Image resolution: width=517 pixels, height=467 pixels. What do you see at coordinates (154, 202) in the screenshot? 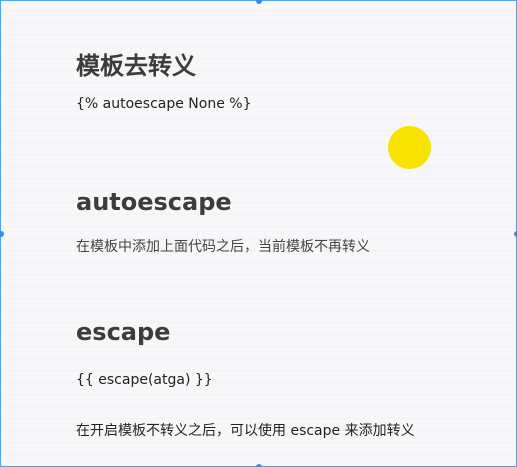
I see `title-autoescape: autoescape` at bounding box center [154, 202].